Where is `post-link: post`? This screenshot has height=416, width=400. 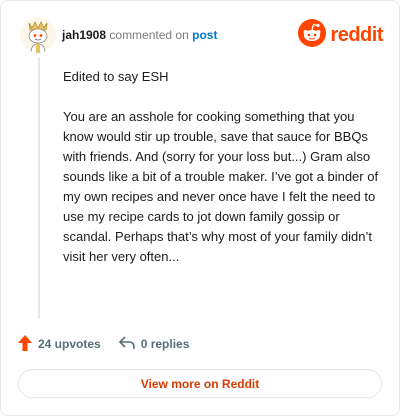 post-link: post is located at coordinates (204, 35).